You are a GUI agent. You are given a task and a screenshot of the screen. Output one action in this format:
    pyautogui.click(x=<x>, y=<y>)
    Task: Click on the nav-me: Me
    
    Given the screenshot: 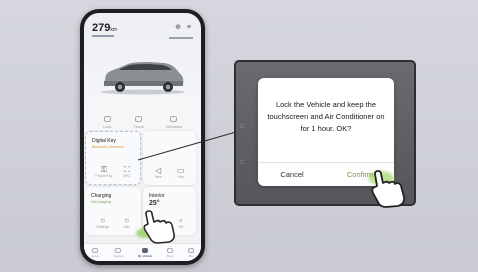 What is the action you would take?
    pyautogui.click(x=190, y=252)
    